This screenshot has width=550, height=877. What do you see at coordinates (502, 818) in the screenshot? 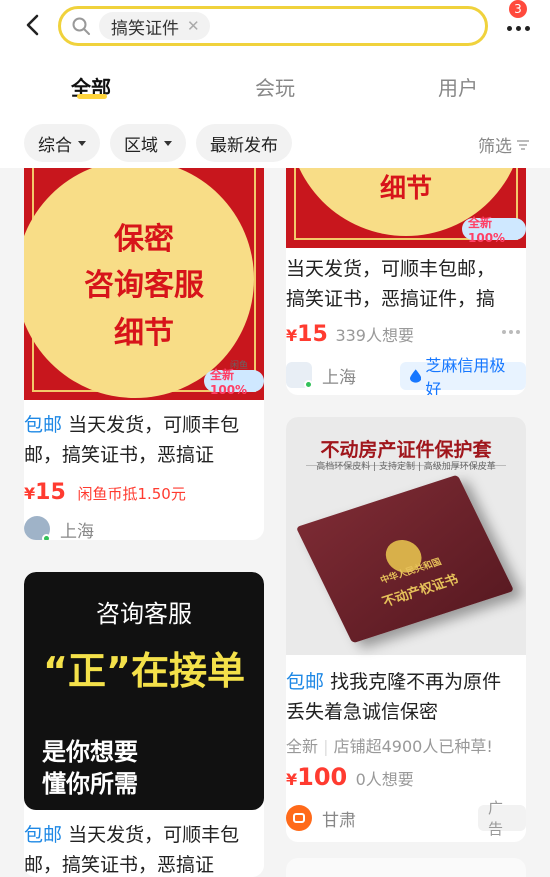
I see `ad-label: 广告` at bounding box center [502, 818].